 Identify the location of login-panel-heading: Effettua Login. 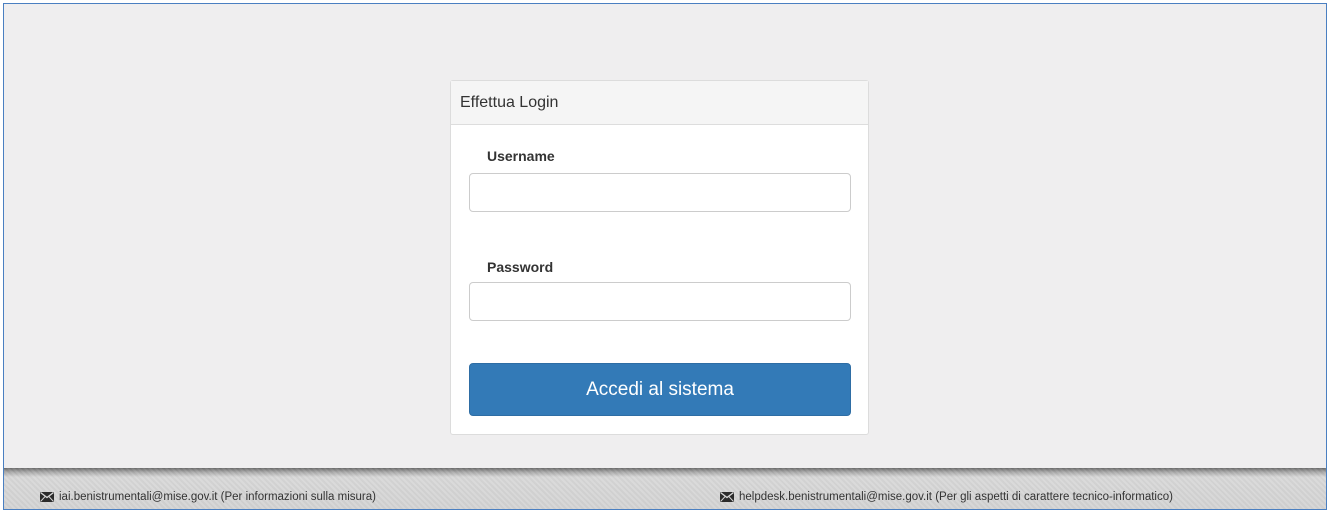
(659, 103).